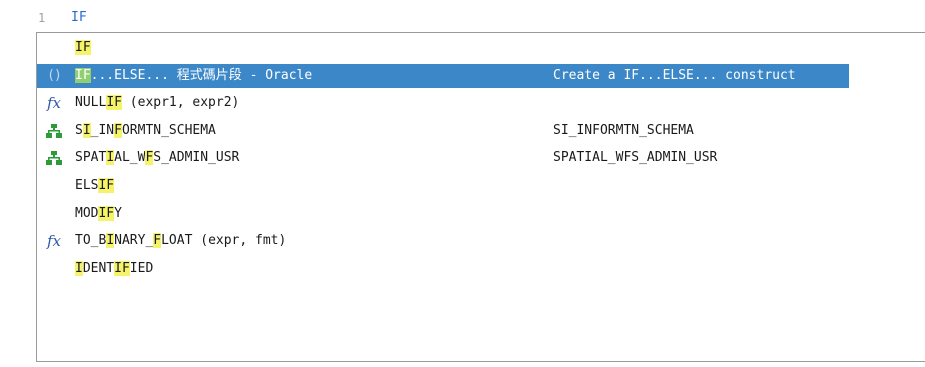  Describe the element at coordinates (623, 130) in the screenshot. I see `suggestion-description: SI_INFORMTN_SCHEMA` at that location.